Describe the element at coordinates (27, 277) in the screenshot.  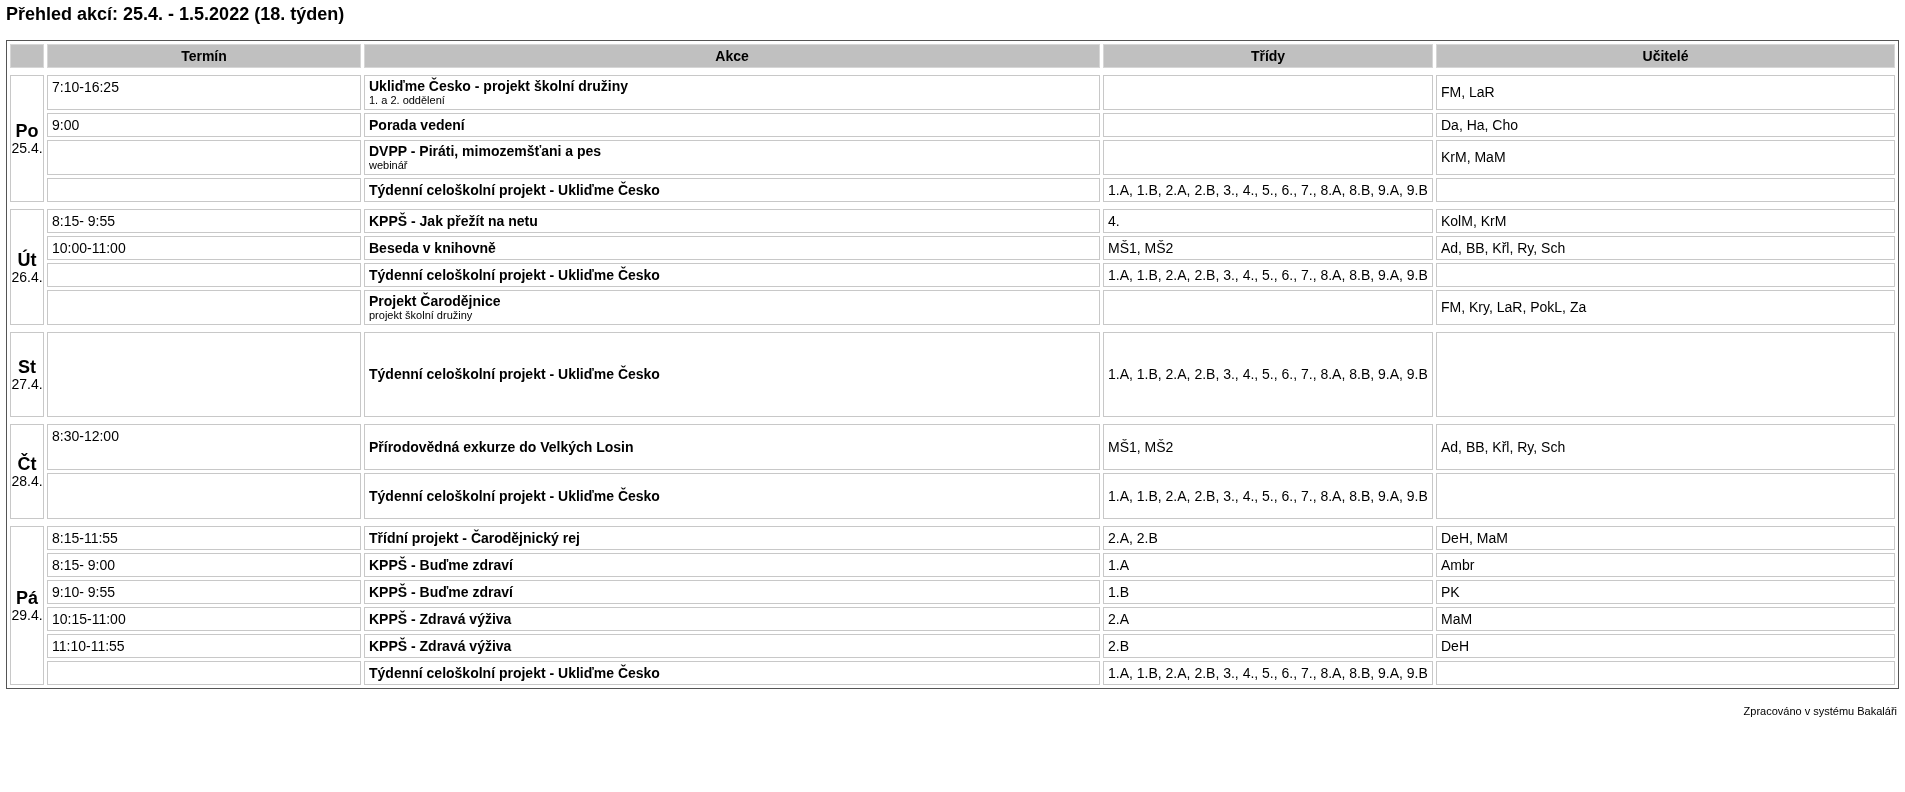
I see `day-date: 26.4.` at that location.